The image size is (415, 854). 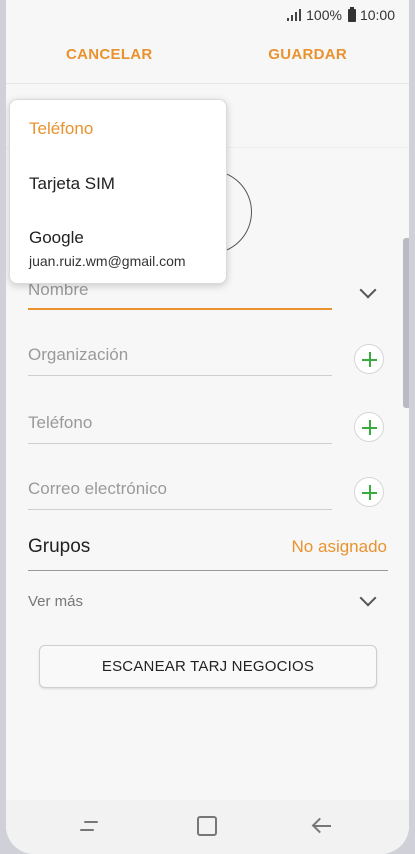 What do you see at coordinates (369, 492) in the screenshot?
I see `add-email-button` at bounding box center [369, 492].